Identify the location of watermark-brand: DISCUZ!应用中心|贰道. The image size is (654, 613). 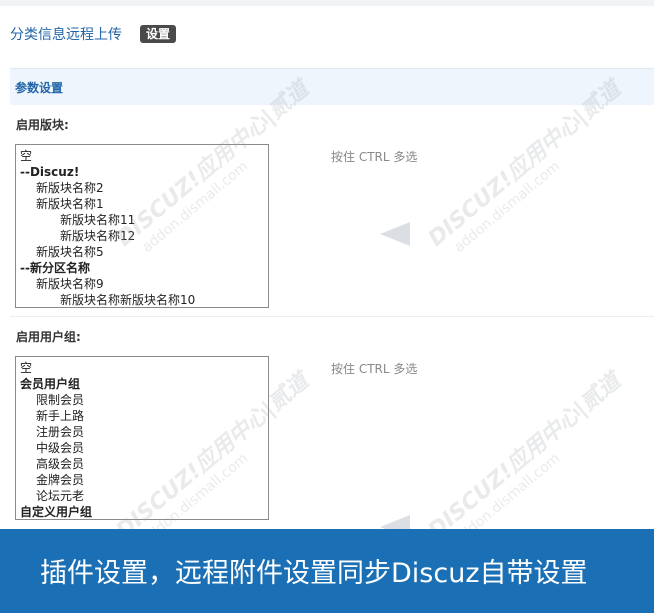
(524, 456).